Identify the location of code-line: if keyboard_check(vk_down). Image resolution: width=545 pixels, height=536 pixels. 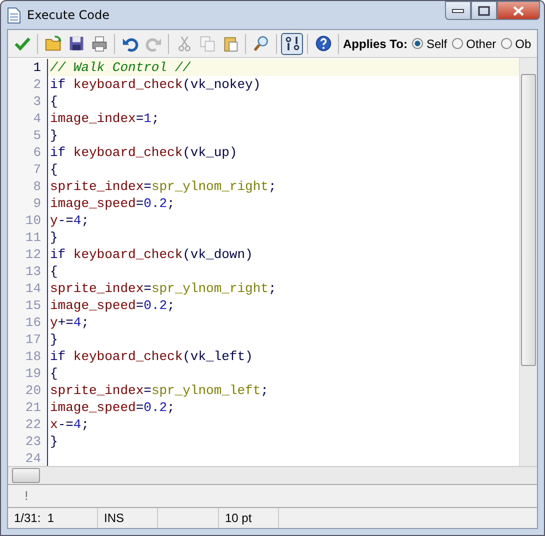
(151, 254).